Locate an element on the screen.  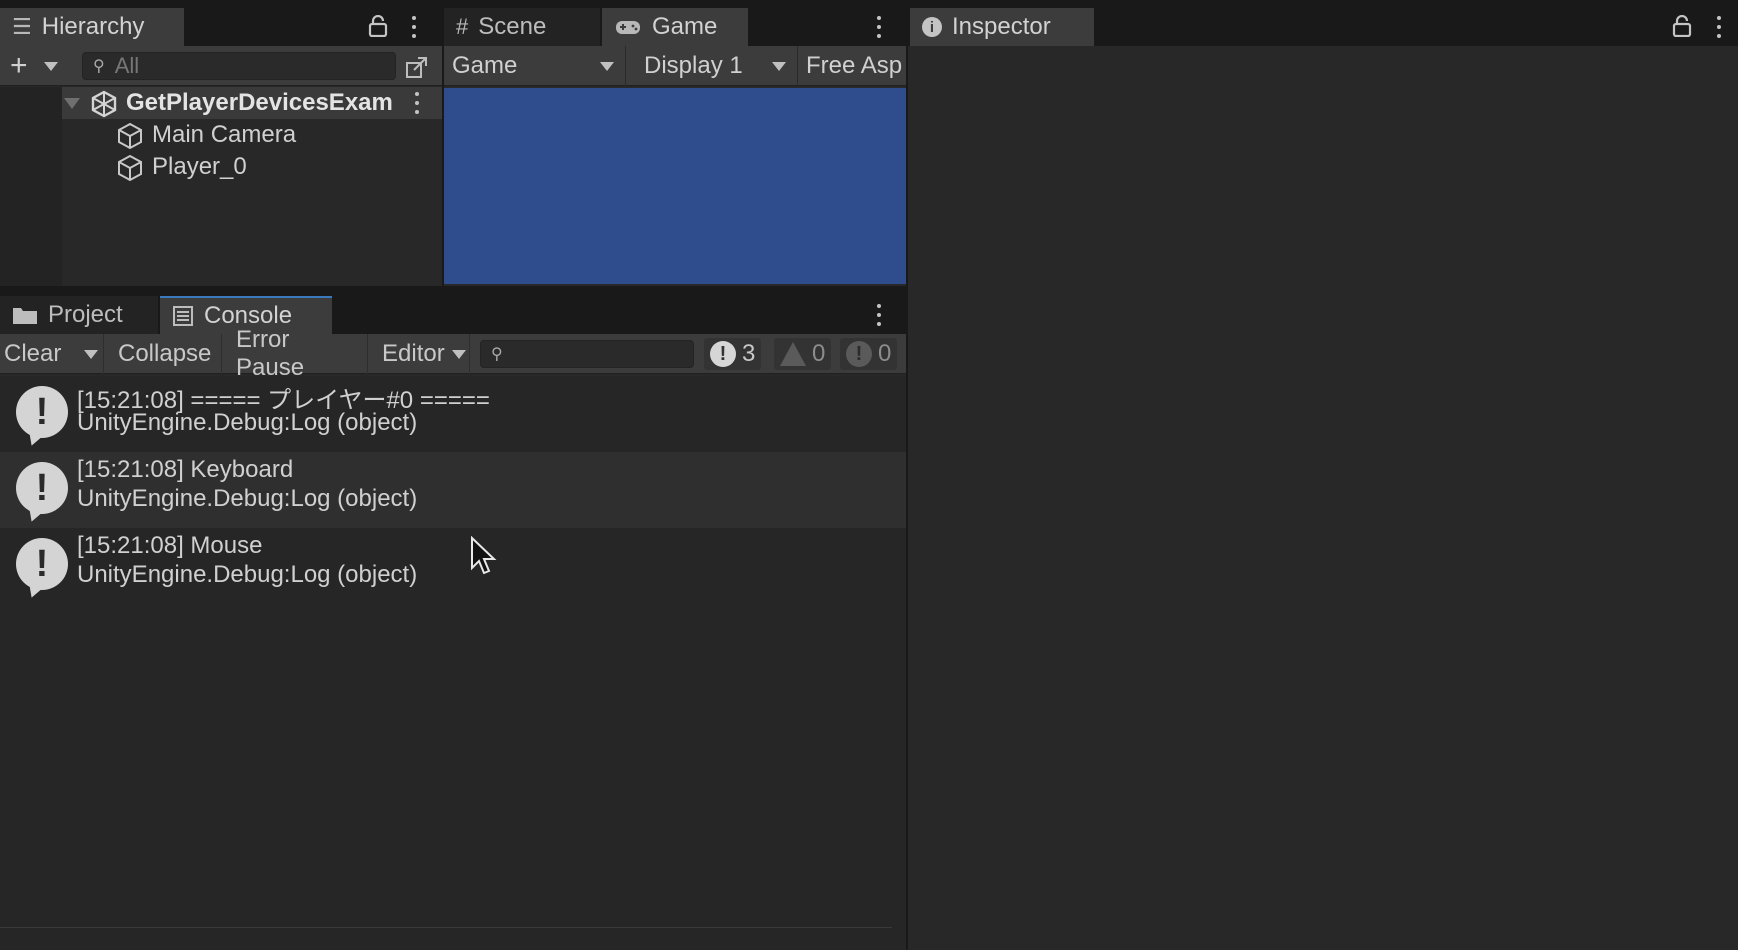
log-count-toggle: ! 3 is located at coordinates (733, 354).